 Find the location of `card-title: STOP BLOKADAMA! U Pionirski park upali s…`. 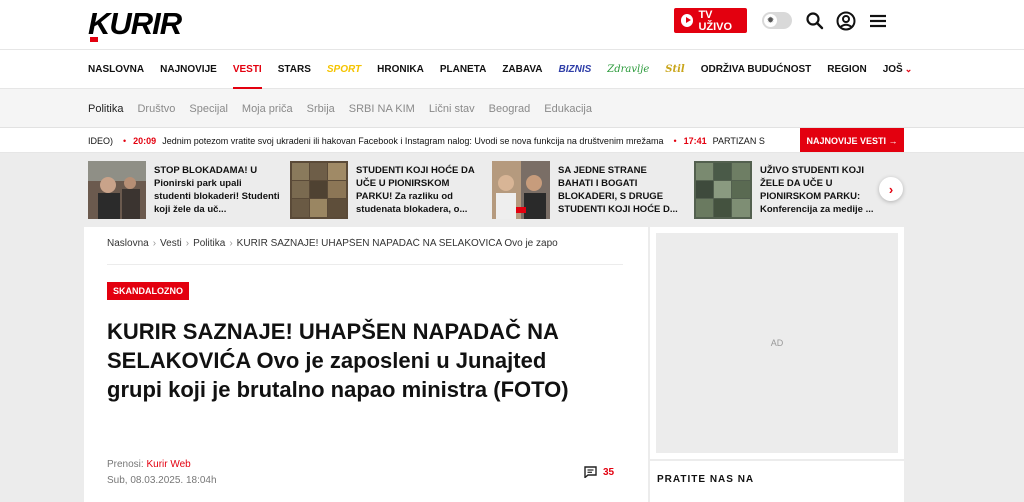

card-title: STOP BLOKADAMA! U Pionirski park upali s… is located at coordinates (217, 189).